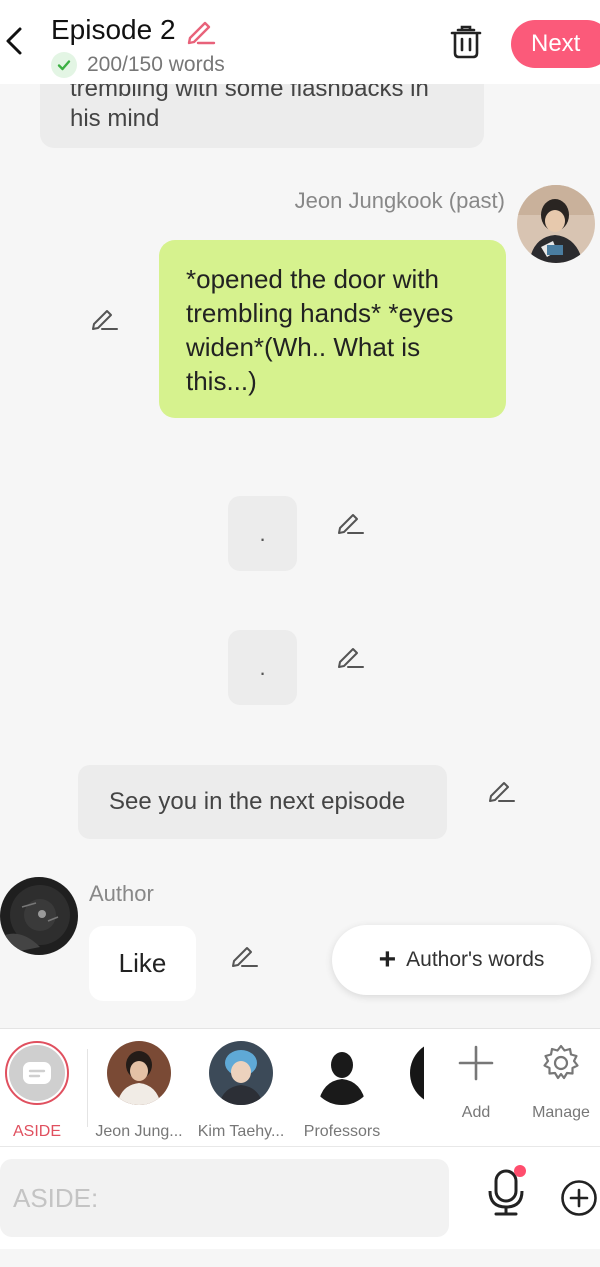  Describe the element at coordinates (556, 224) in the screenshot. I see `speaker-avatar` at that location.